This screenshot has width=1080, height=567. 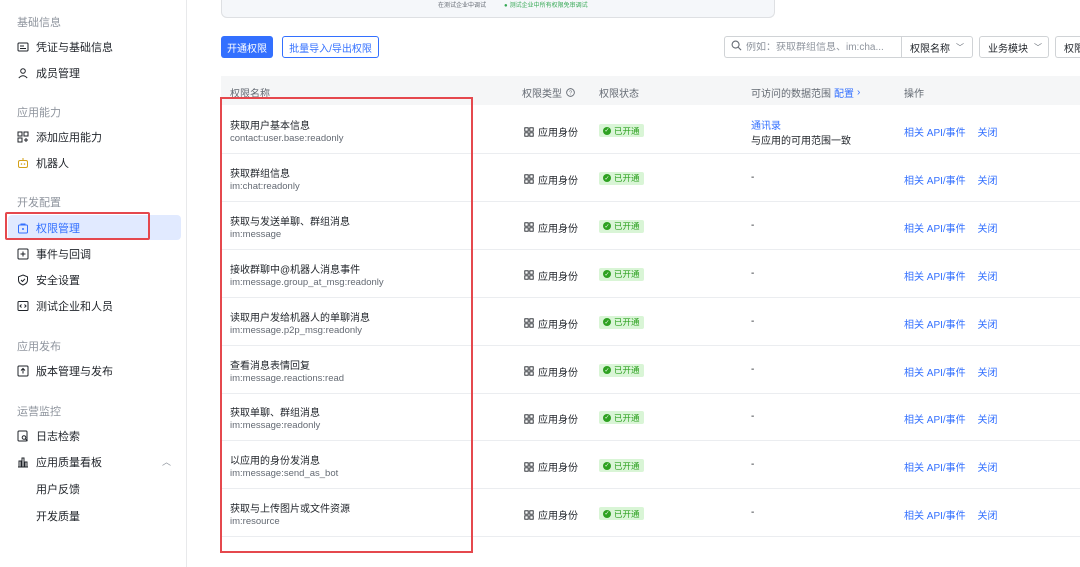 What do you see at coordinates (23, 228) in the screenshot?
I see `lock-box-icon` at bounding box center [23, 228].